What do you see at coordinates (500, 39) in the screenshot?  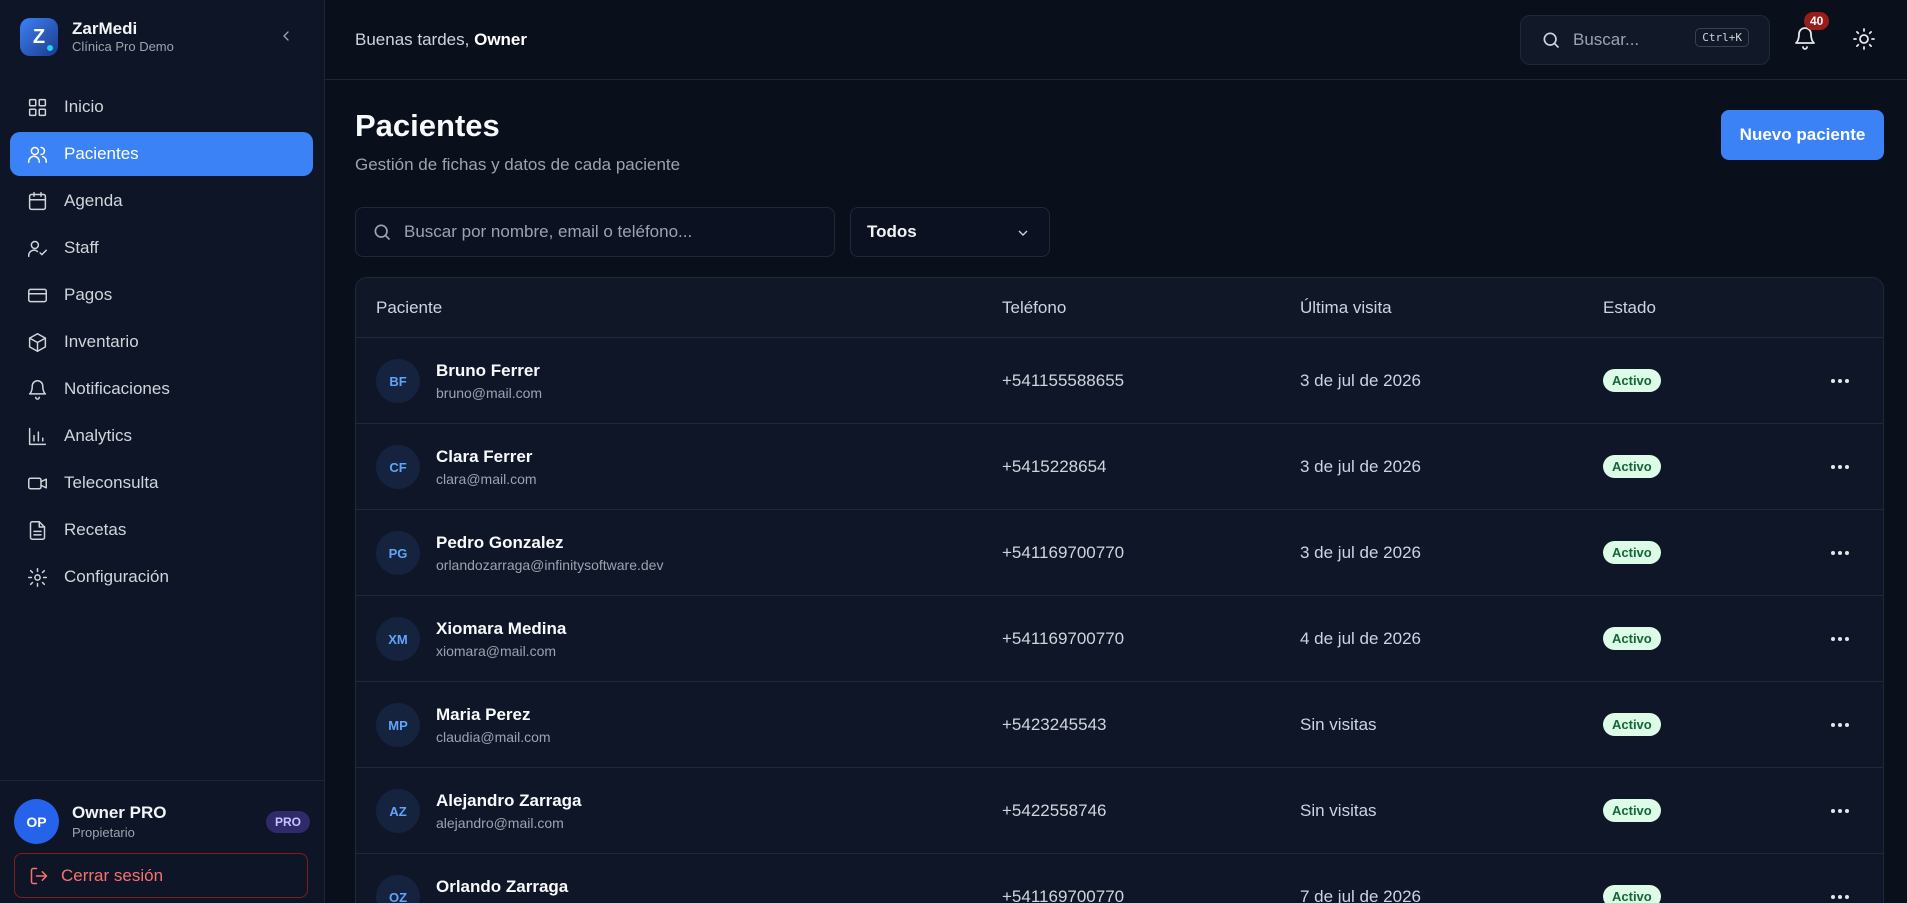 I see `greeting-name: Owner` at bounding box center [500, 39].